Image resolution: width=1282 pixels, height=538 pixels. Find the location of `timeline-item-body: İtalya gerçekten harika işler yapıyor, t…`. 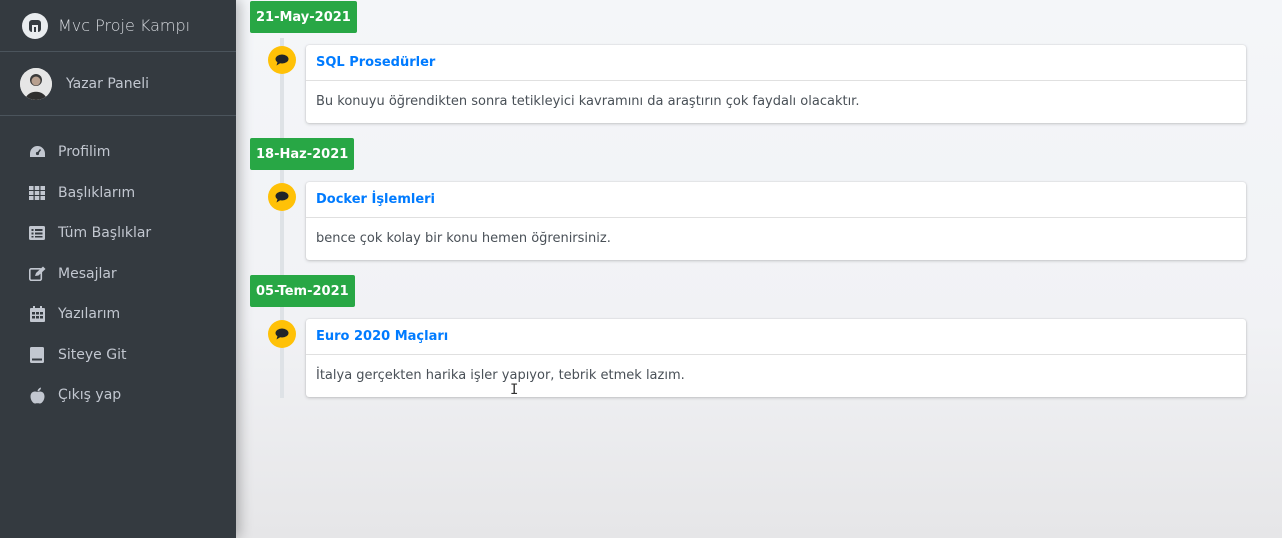

timeline-item-body: İtalya gerçekten harika işler yapıyor, t… is located at coordinates (500, 375).